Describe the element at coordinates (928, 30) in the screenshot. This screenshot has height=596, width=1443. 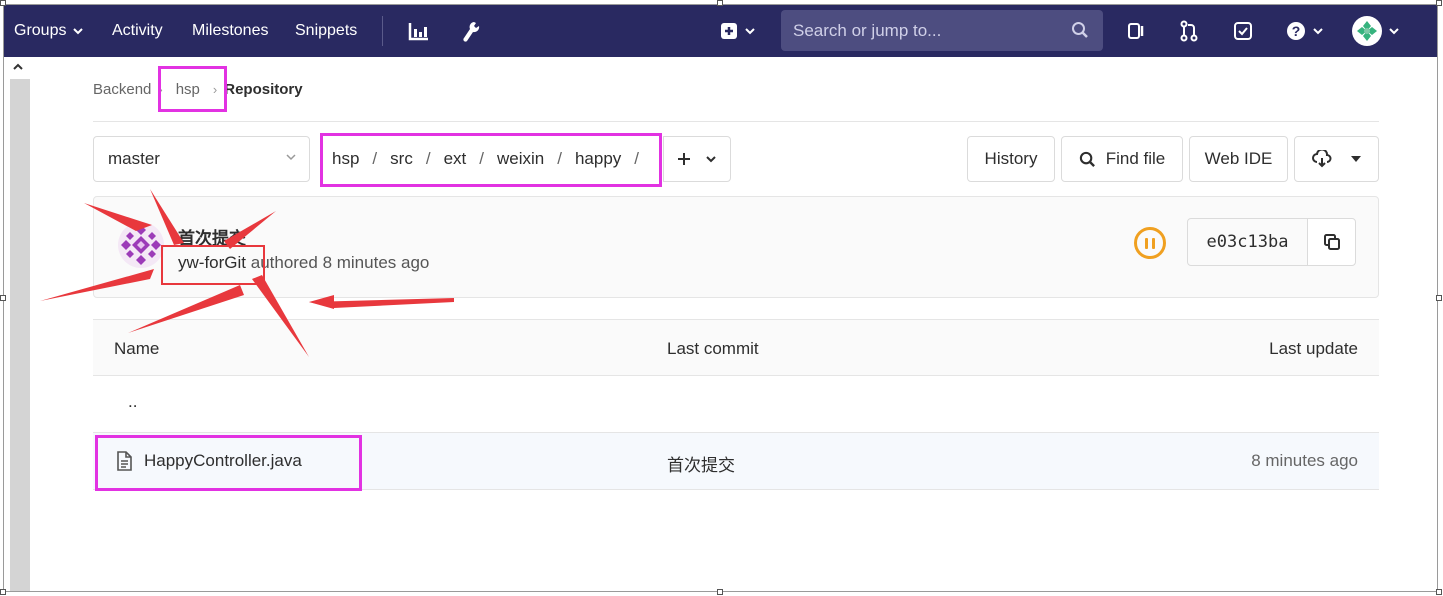
I see `search-input` at that location.